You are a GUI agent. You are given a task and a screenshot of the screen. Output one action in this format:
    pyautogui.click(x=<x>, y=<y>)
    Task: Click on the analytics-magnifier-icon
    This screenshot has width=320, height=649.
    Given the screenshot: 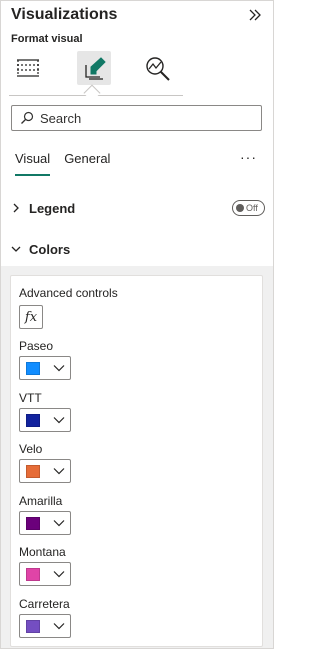 What is the action you would take?
    pyautogui.click(x=158, y=69)
    